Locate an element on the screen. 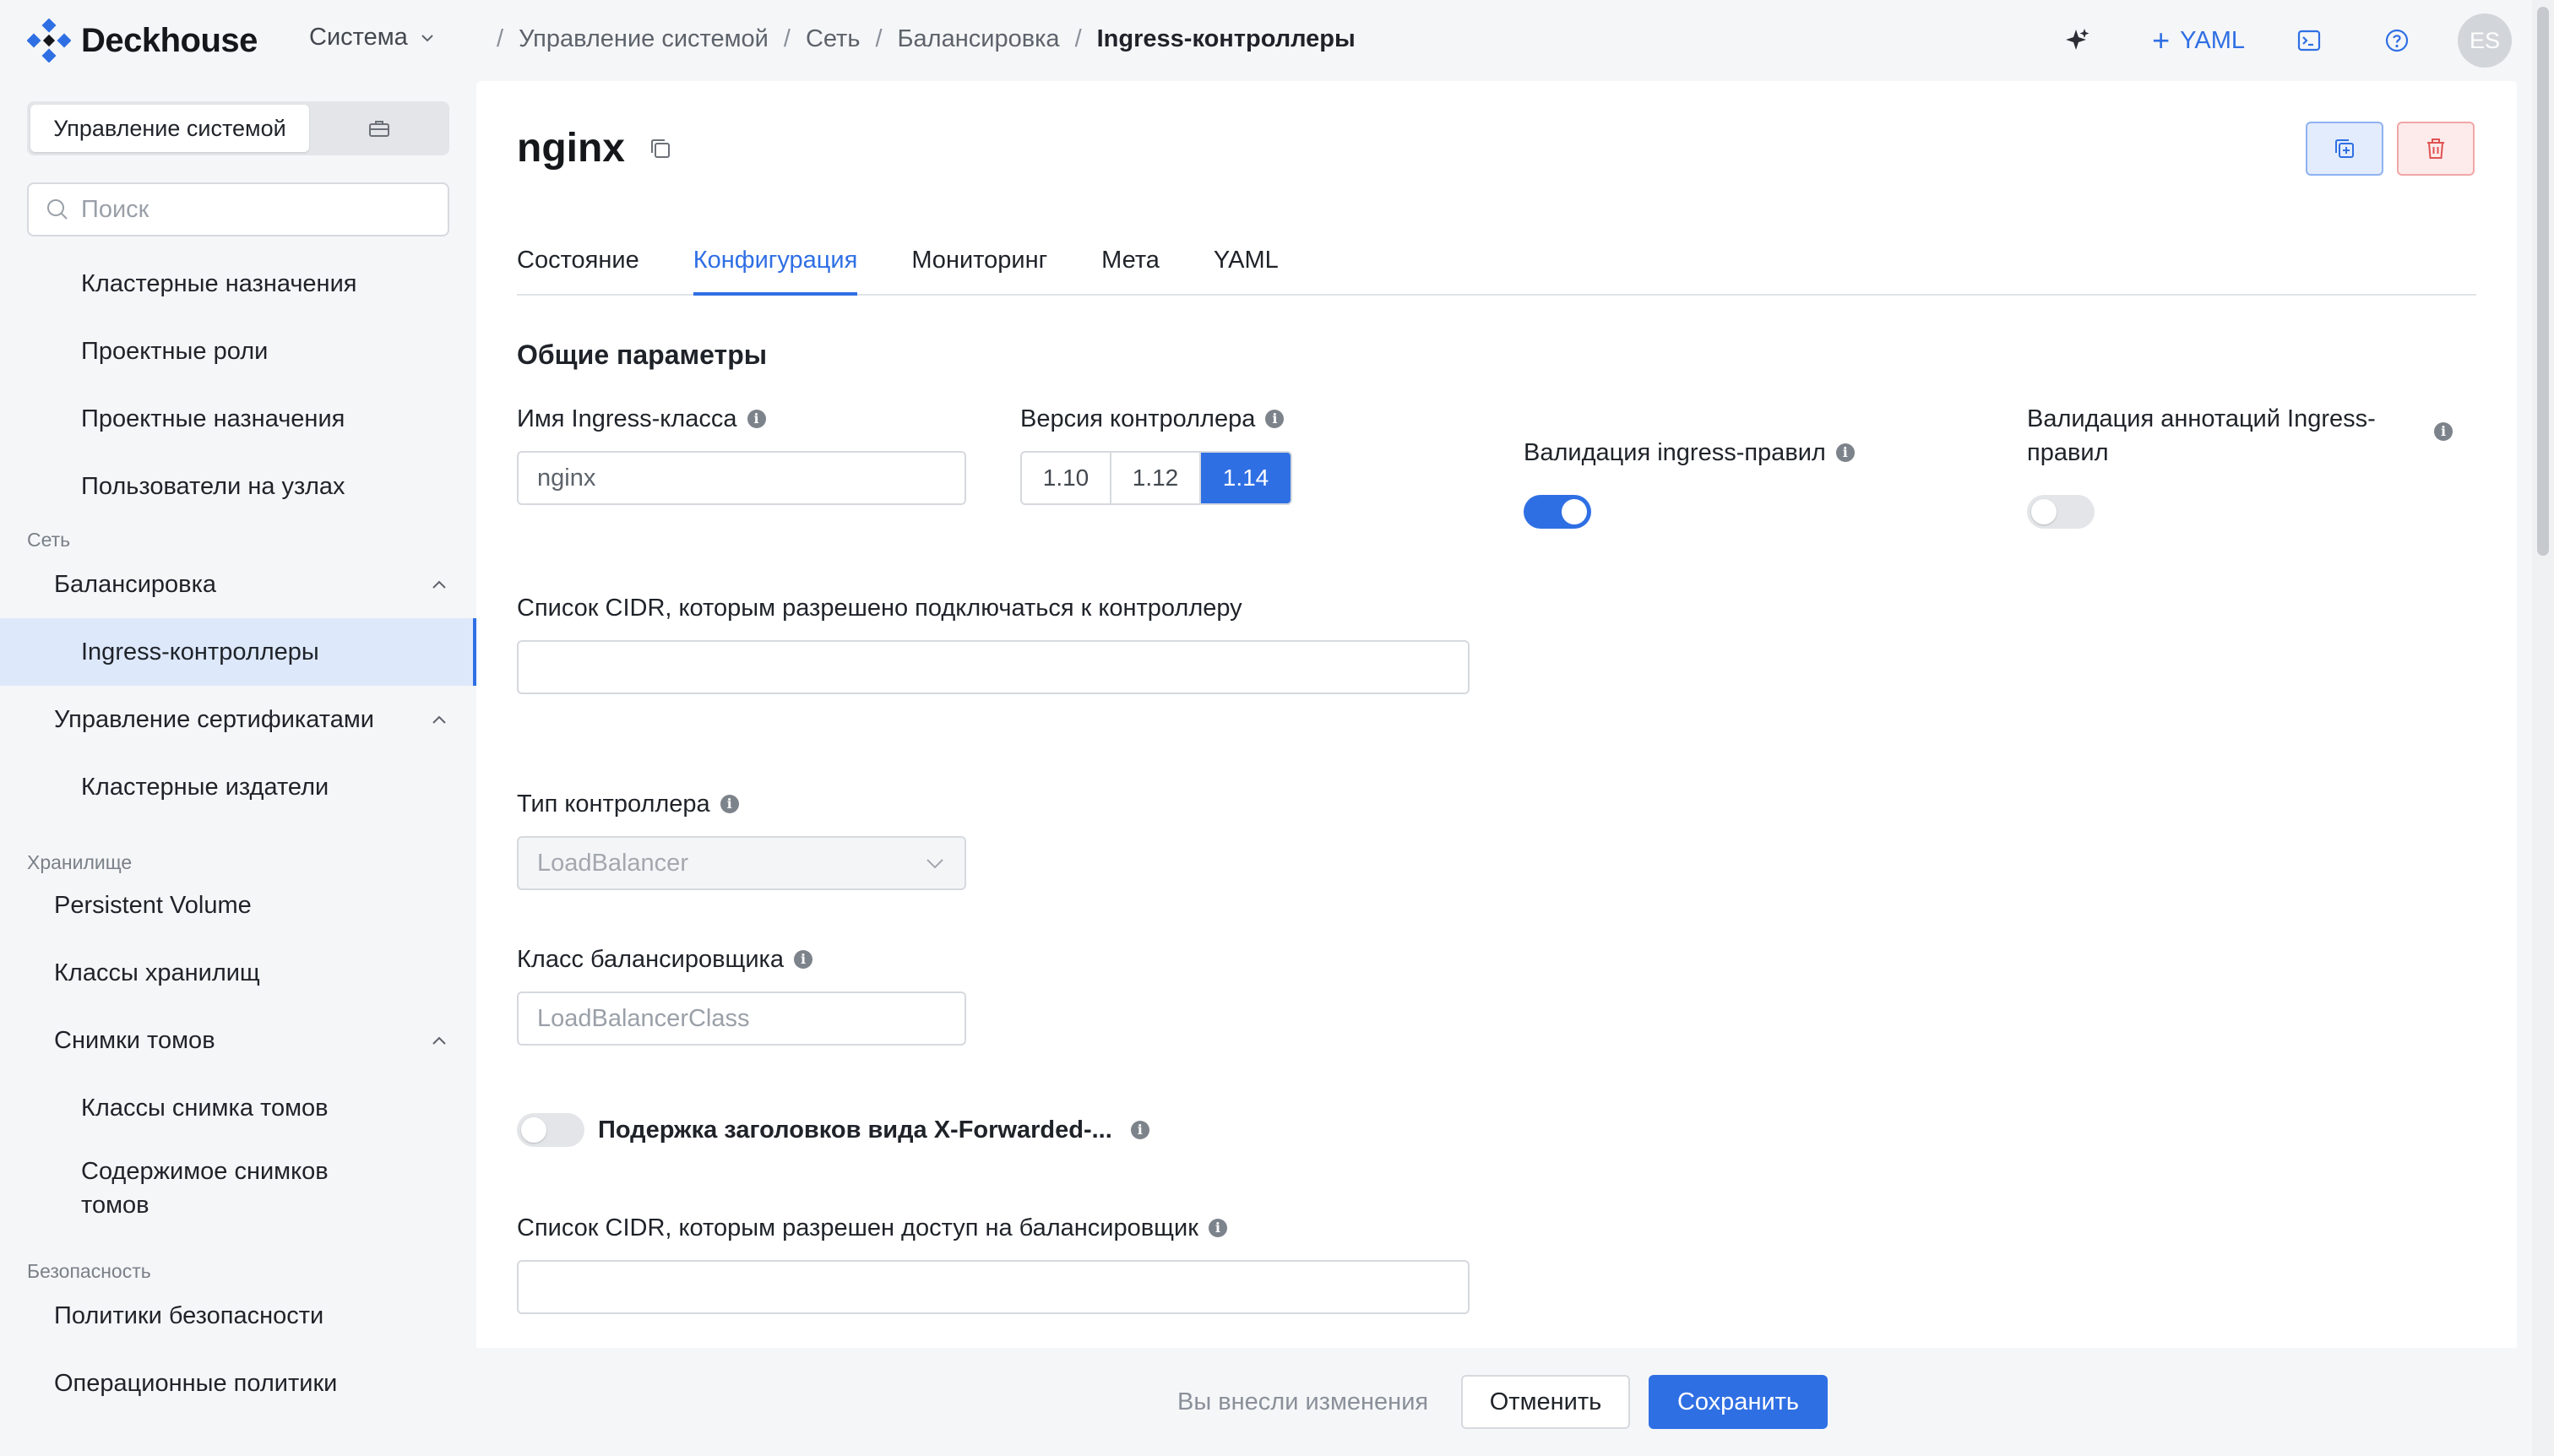 The image size is (2554, 1456). sidebar-item-label: Проектные роли is located at coordinates (175, 351).